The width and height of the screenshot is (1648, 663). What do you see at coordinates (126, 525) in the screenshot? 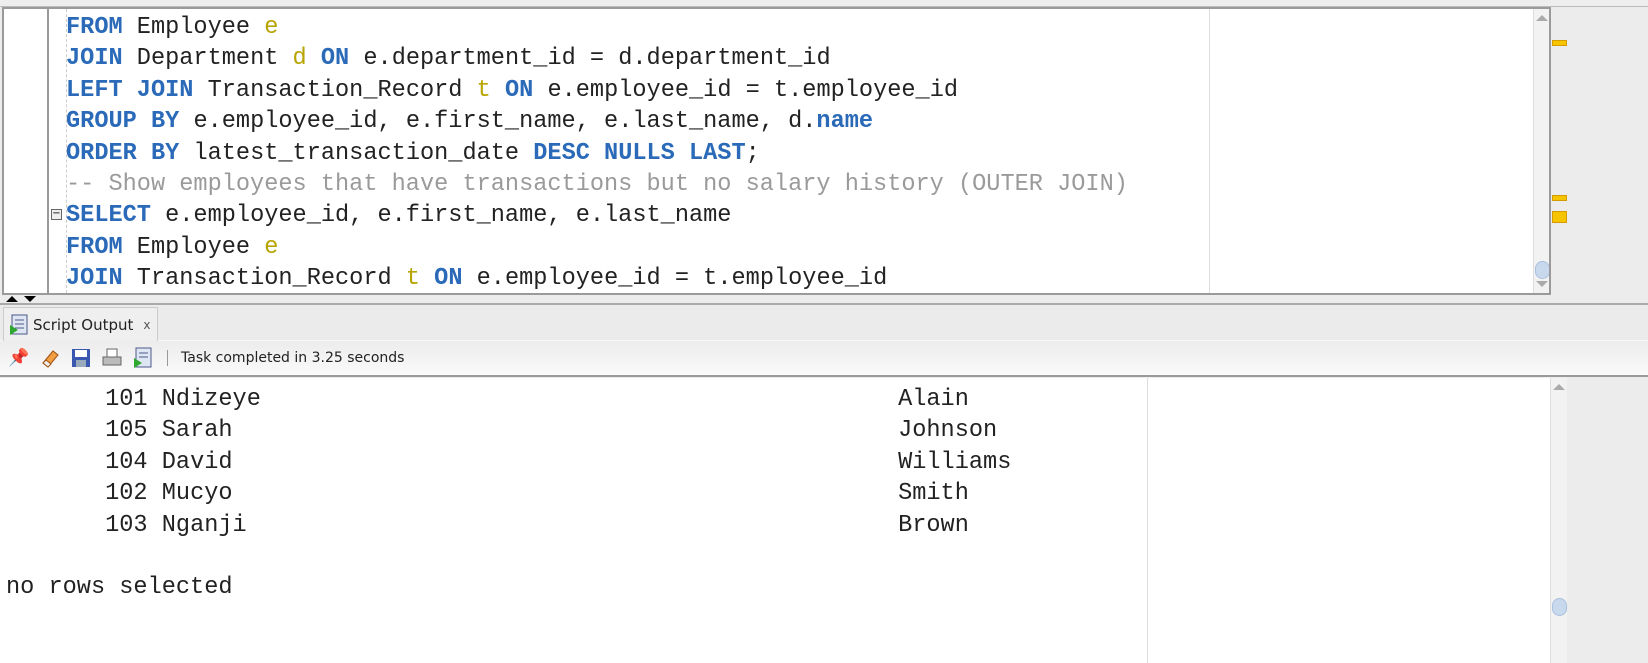
I see `employee-id-cell: 103` at bounding box center [126, 525].